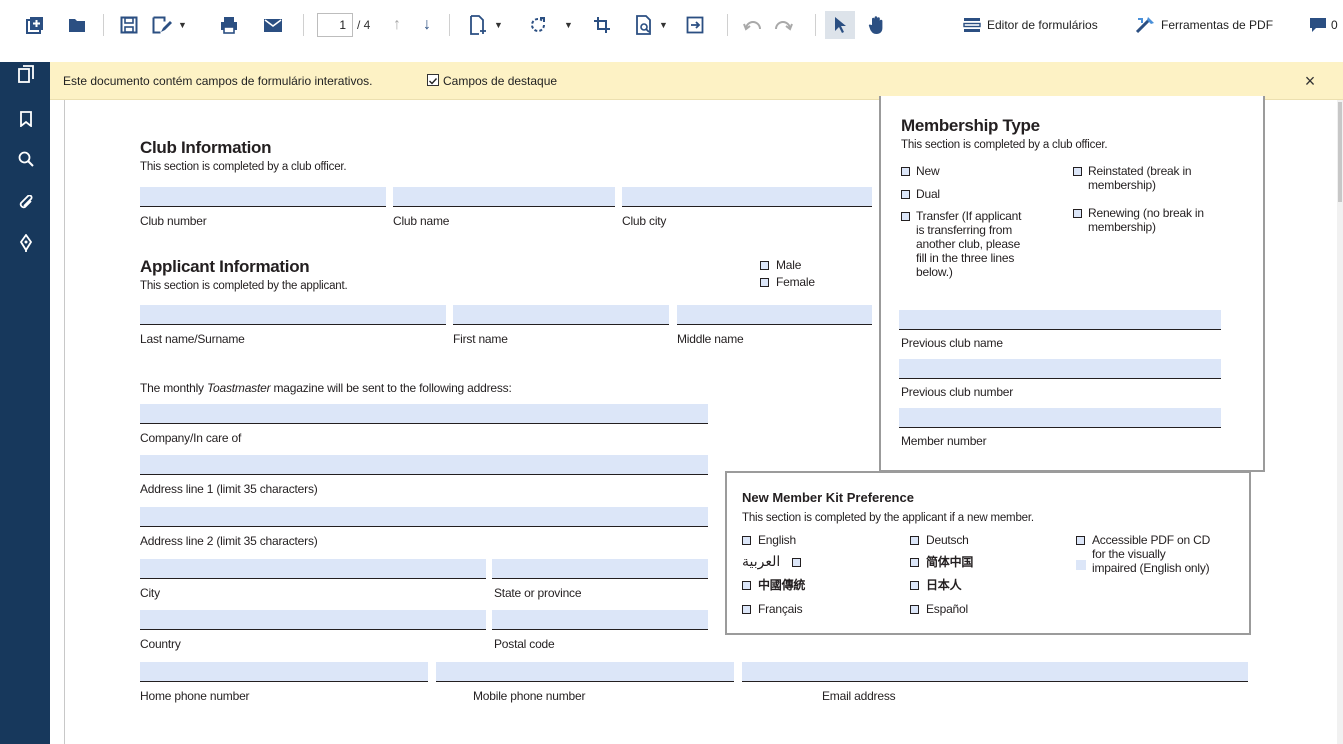 The image size is (1343, 744). Describe the element at coordinates (746, 609) in the screenshot. I see `french-checkbox` at that location.